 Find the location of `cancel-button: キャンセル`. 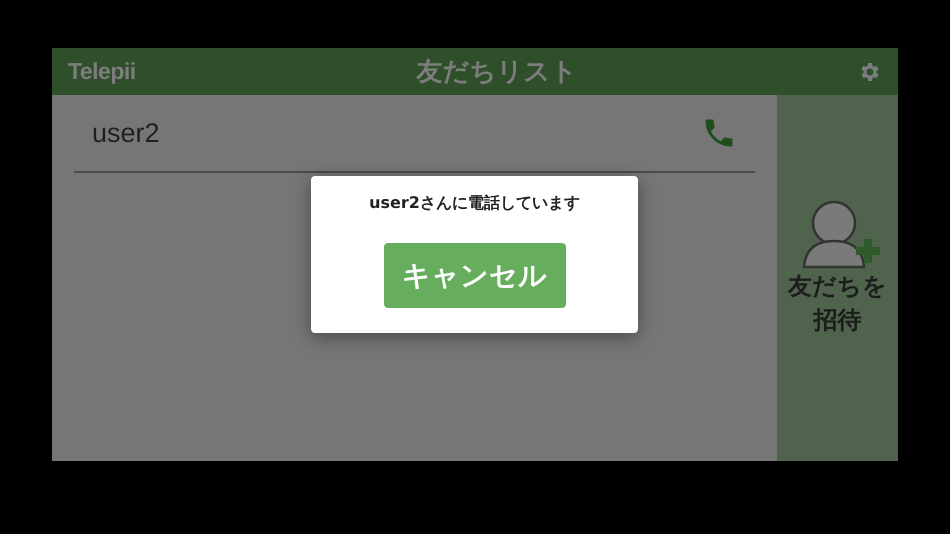

cancel-button: キャンセル is located at coordinates (475, 275).